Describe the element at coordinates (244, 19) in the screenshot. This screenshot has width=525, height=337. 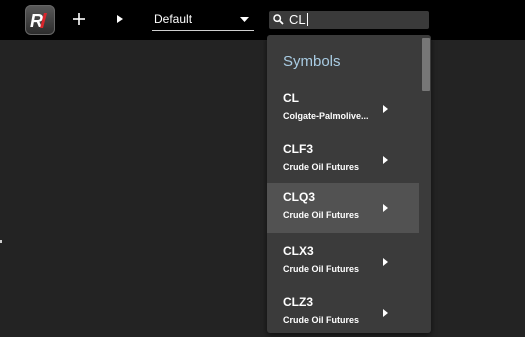
I see `chevron-down-icon` at that location.